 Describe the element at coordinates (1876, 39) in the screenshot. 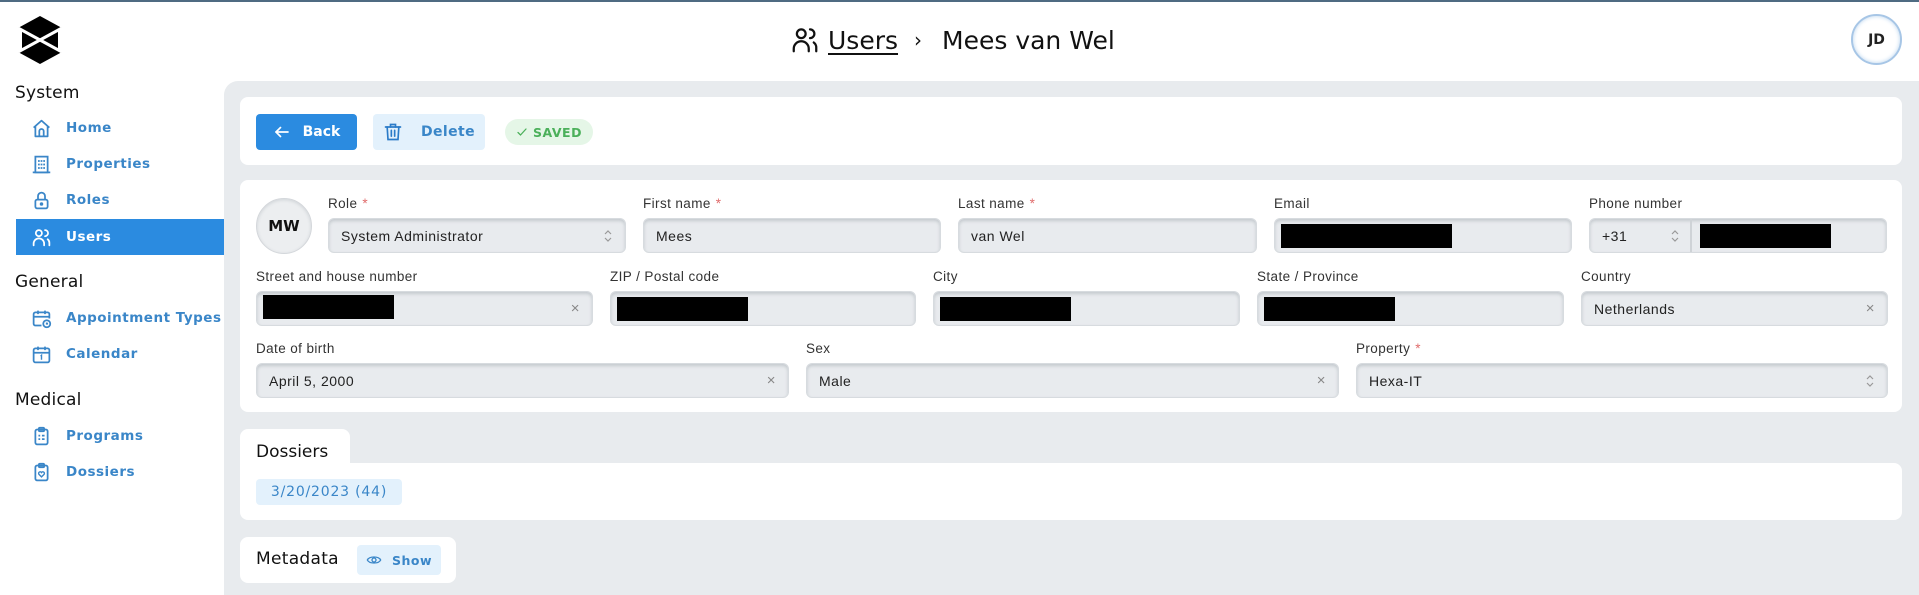

I see `user-avatar: JD` at that location.